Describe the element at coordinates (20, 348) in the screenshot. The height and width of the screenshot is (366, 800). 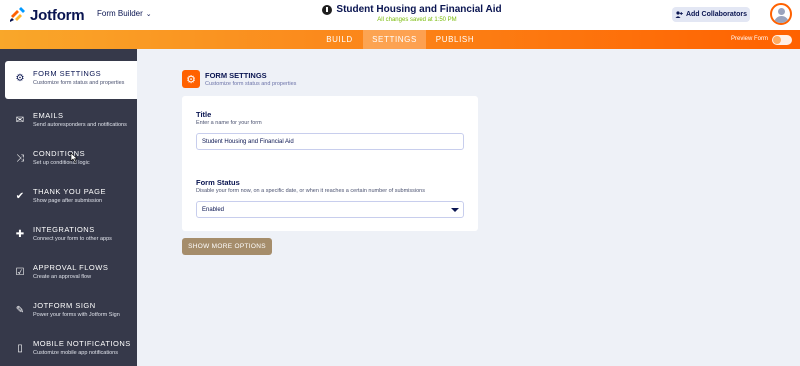
I see `mobile-icon: ▯` at that location.